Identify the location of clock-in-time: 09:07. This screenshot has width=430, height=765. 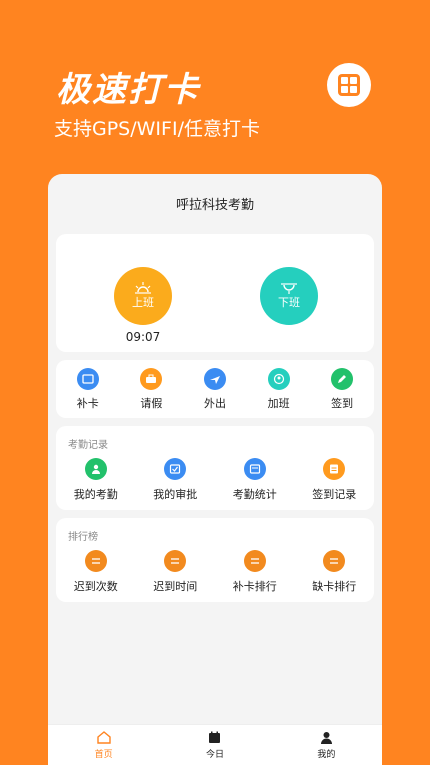
(143, 337).